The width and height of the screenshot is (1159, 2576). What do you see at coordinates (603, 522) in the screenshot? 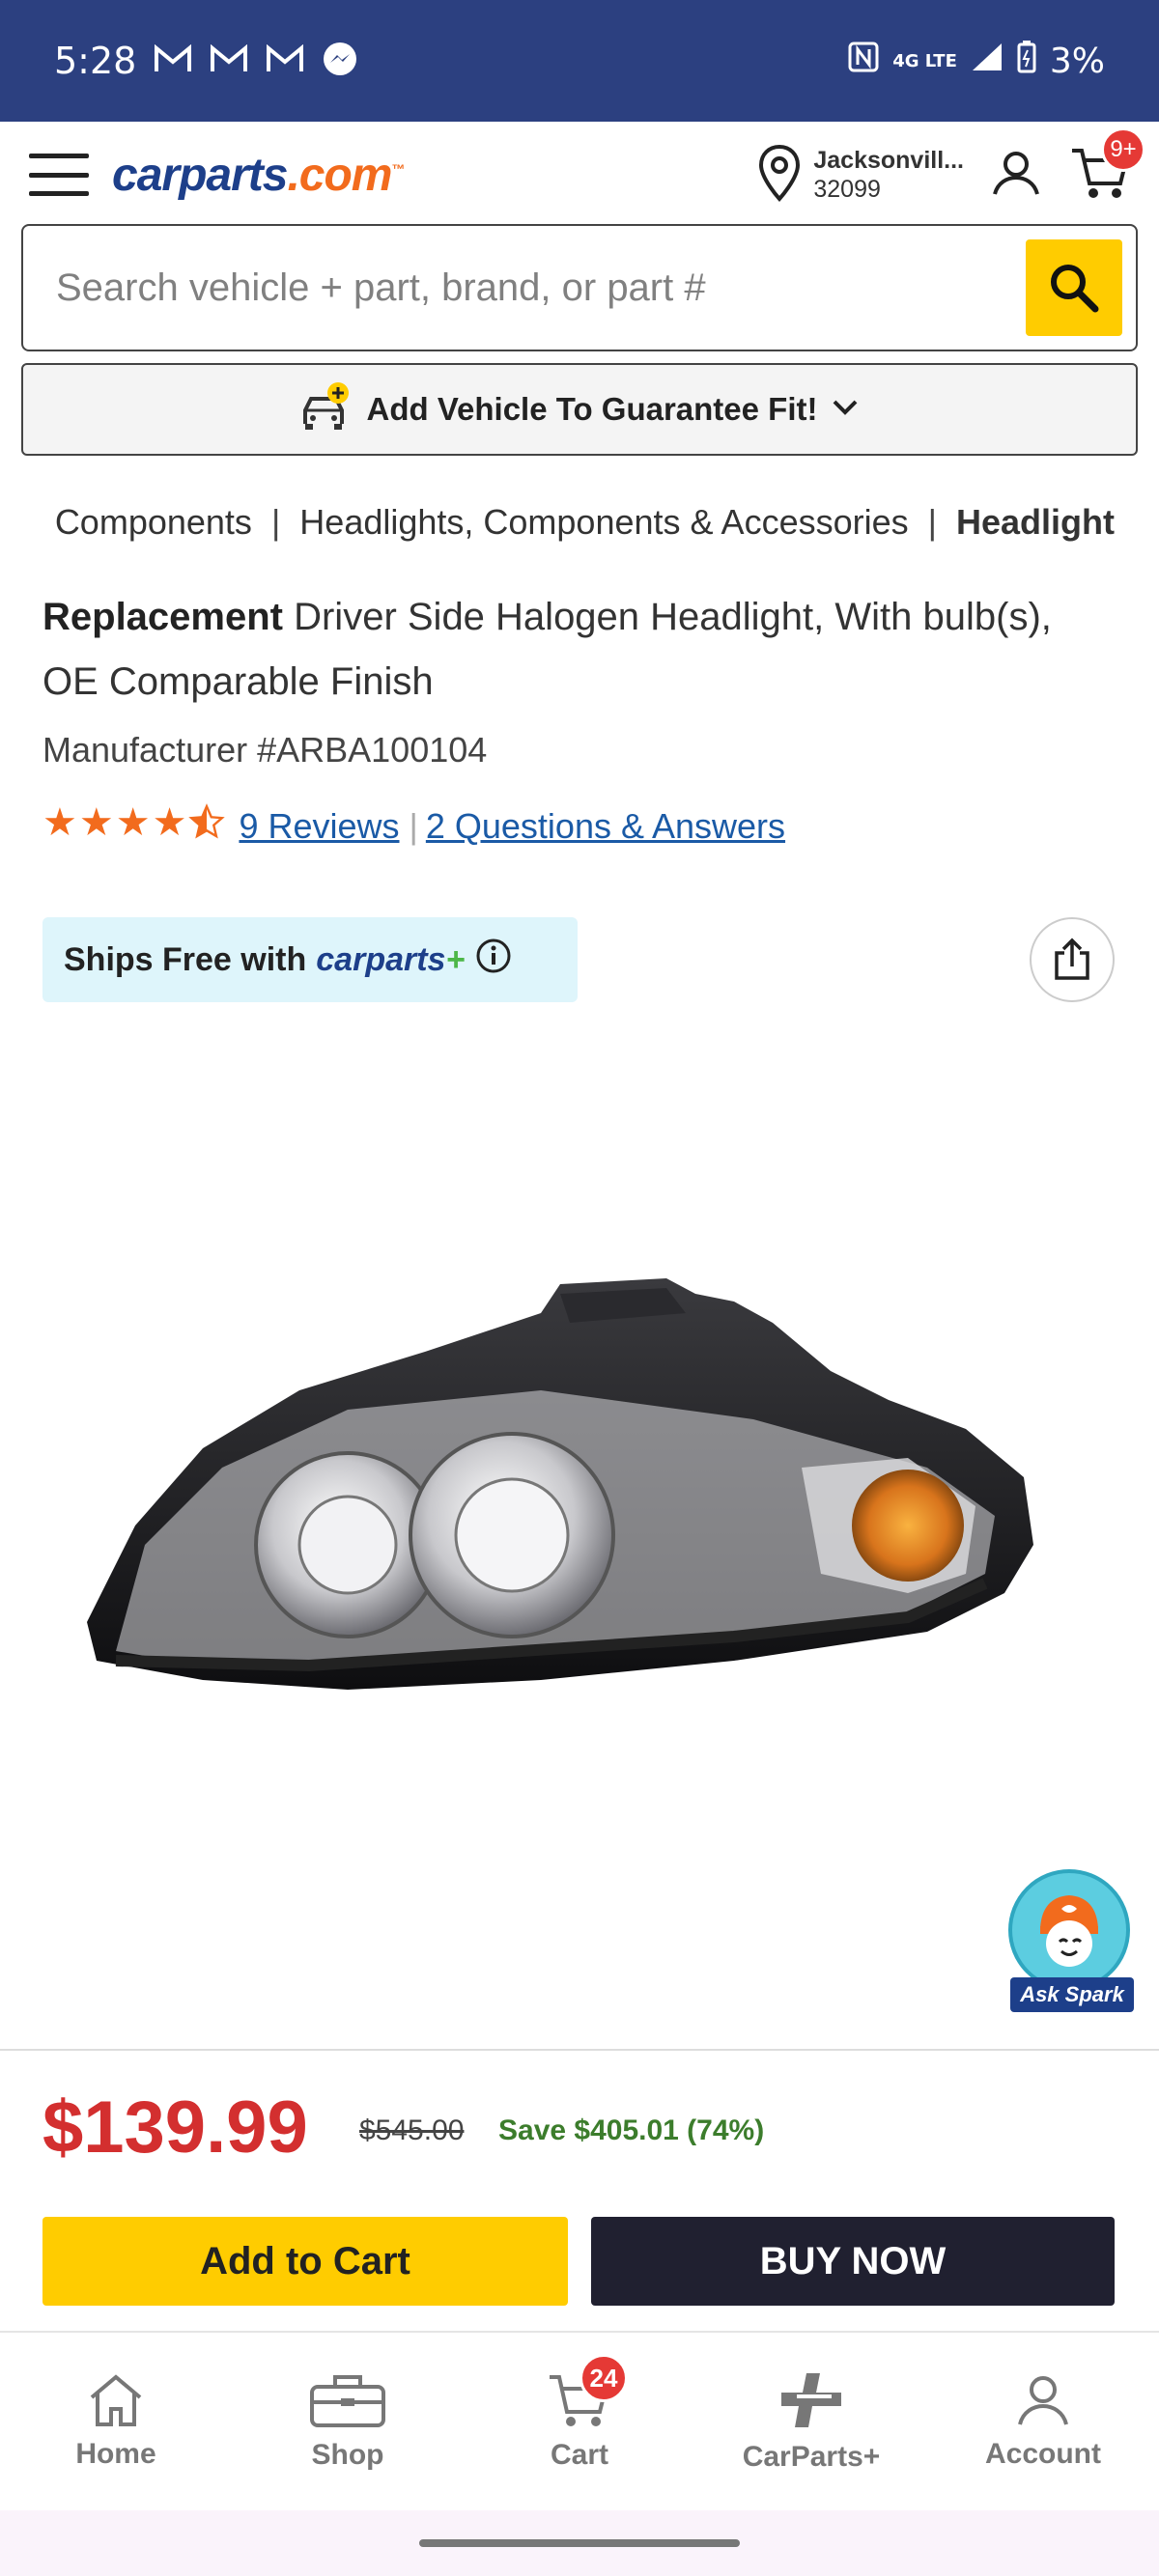
I see `breadcrumb-item: Headlights, Components & Accessories` at bounding box center [603, 522].